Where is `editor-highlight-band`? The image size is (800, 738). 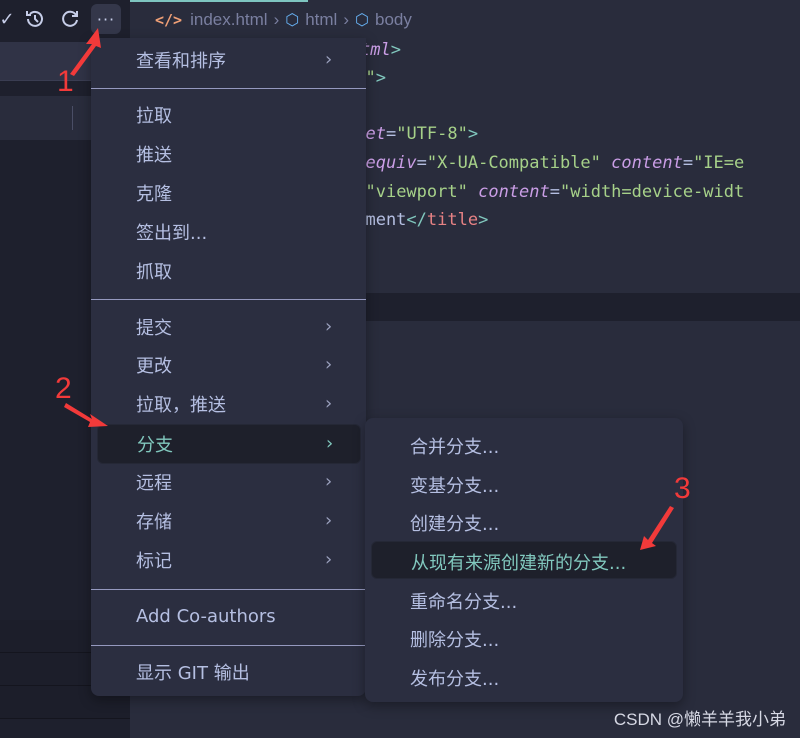
editor-highlight-band is located at coordinates (582, 307).